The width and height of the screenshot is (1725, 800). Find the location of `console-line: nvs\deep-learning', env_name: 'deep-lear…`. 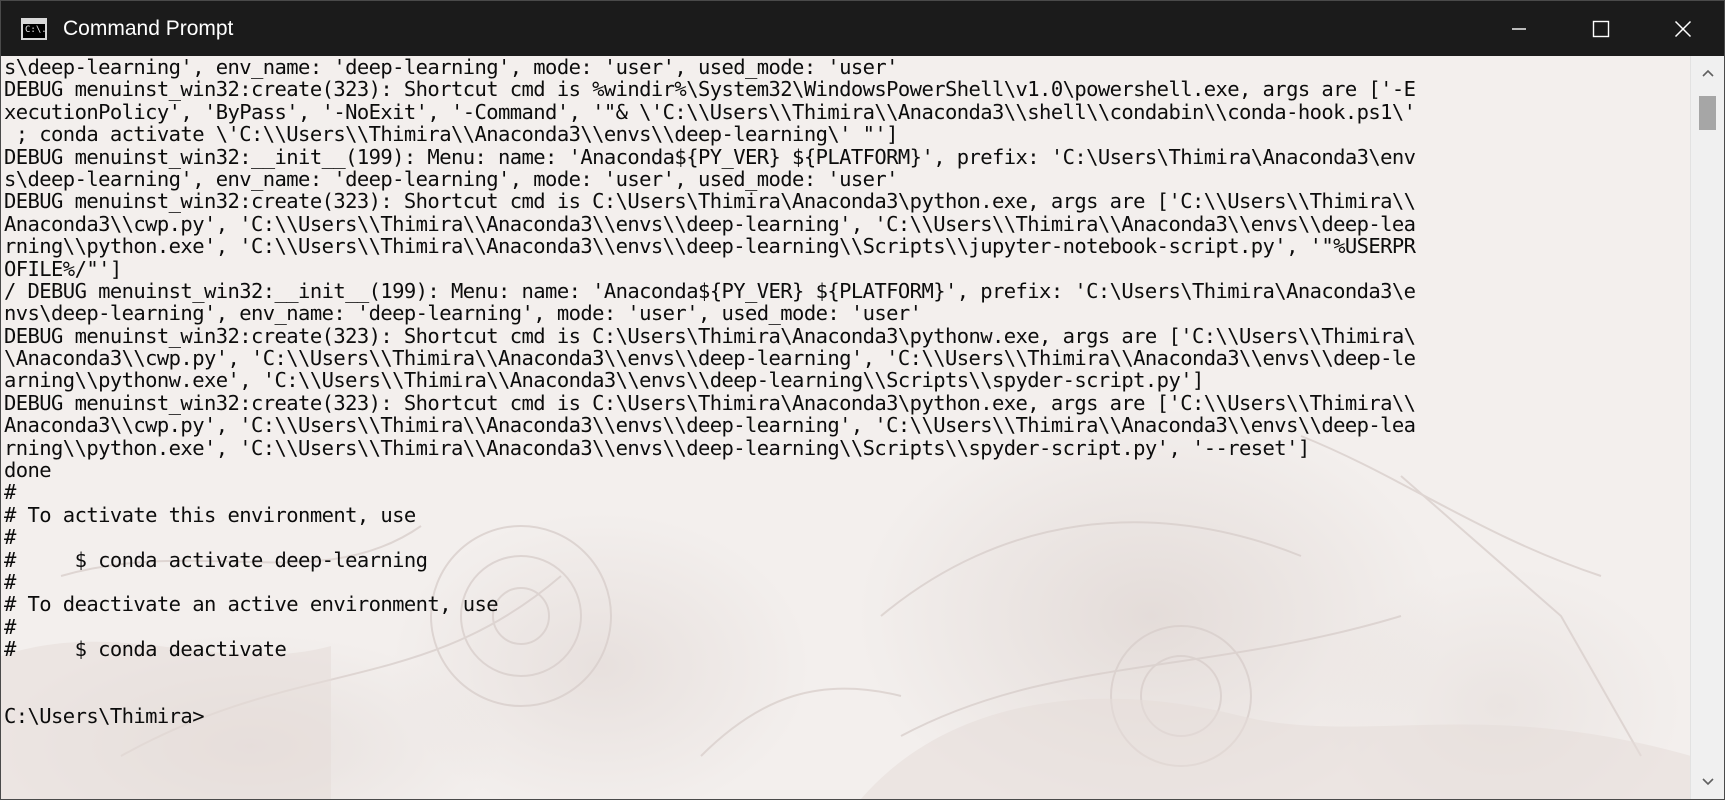

console-line: nvs\deep-learning', env_name: 'deep-lear… is located at coordinates (463, 313).